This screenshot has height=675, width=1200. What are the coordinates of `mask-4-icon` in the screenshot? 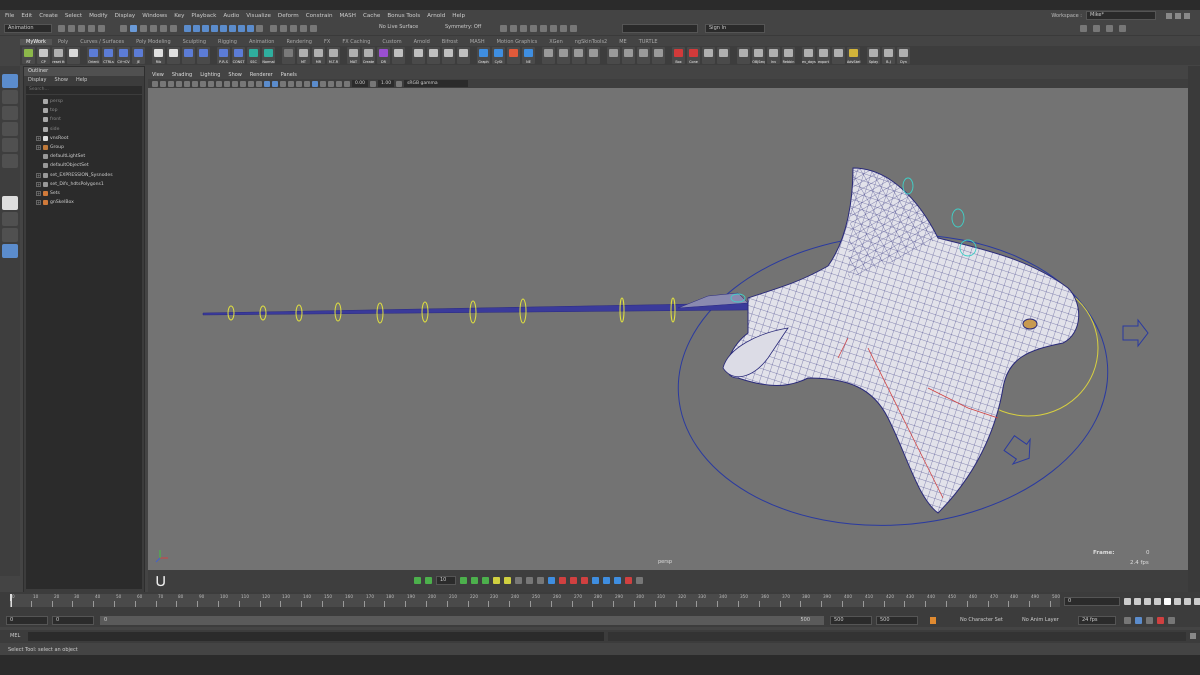 It's located at (214, 28).